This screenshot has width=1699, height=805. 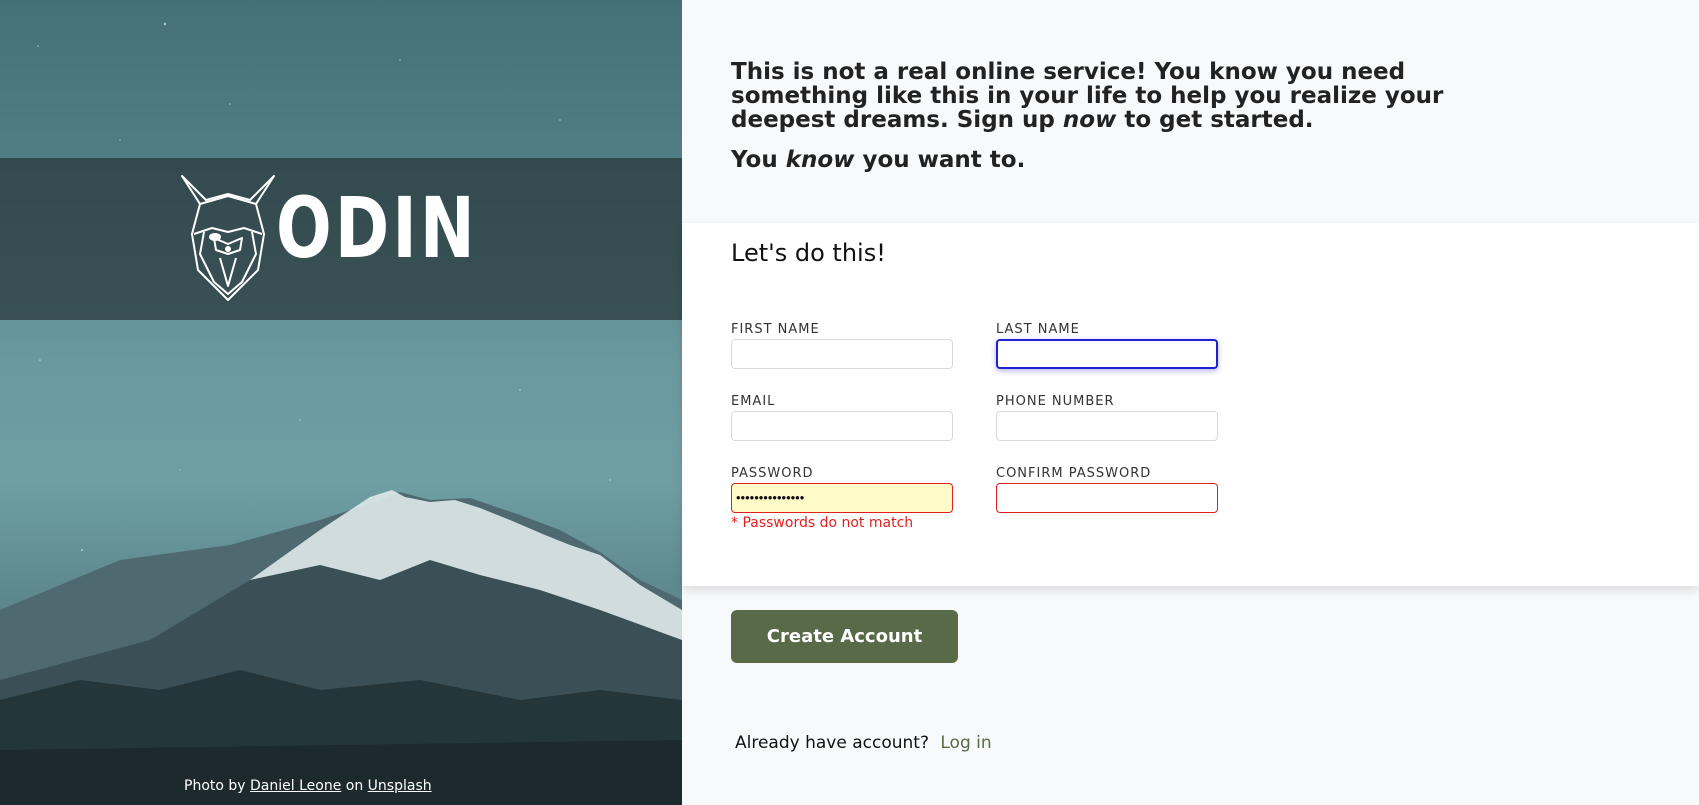 What do you see at coordinates (758, 160) in the screenshot?
I see `intro-text-2a: You` at bounding box center [758, 160].